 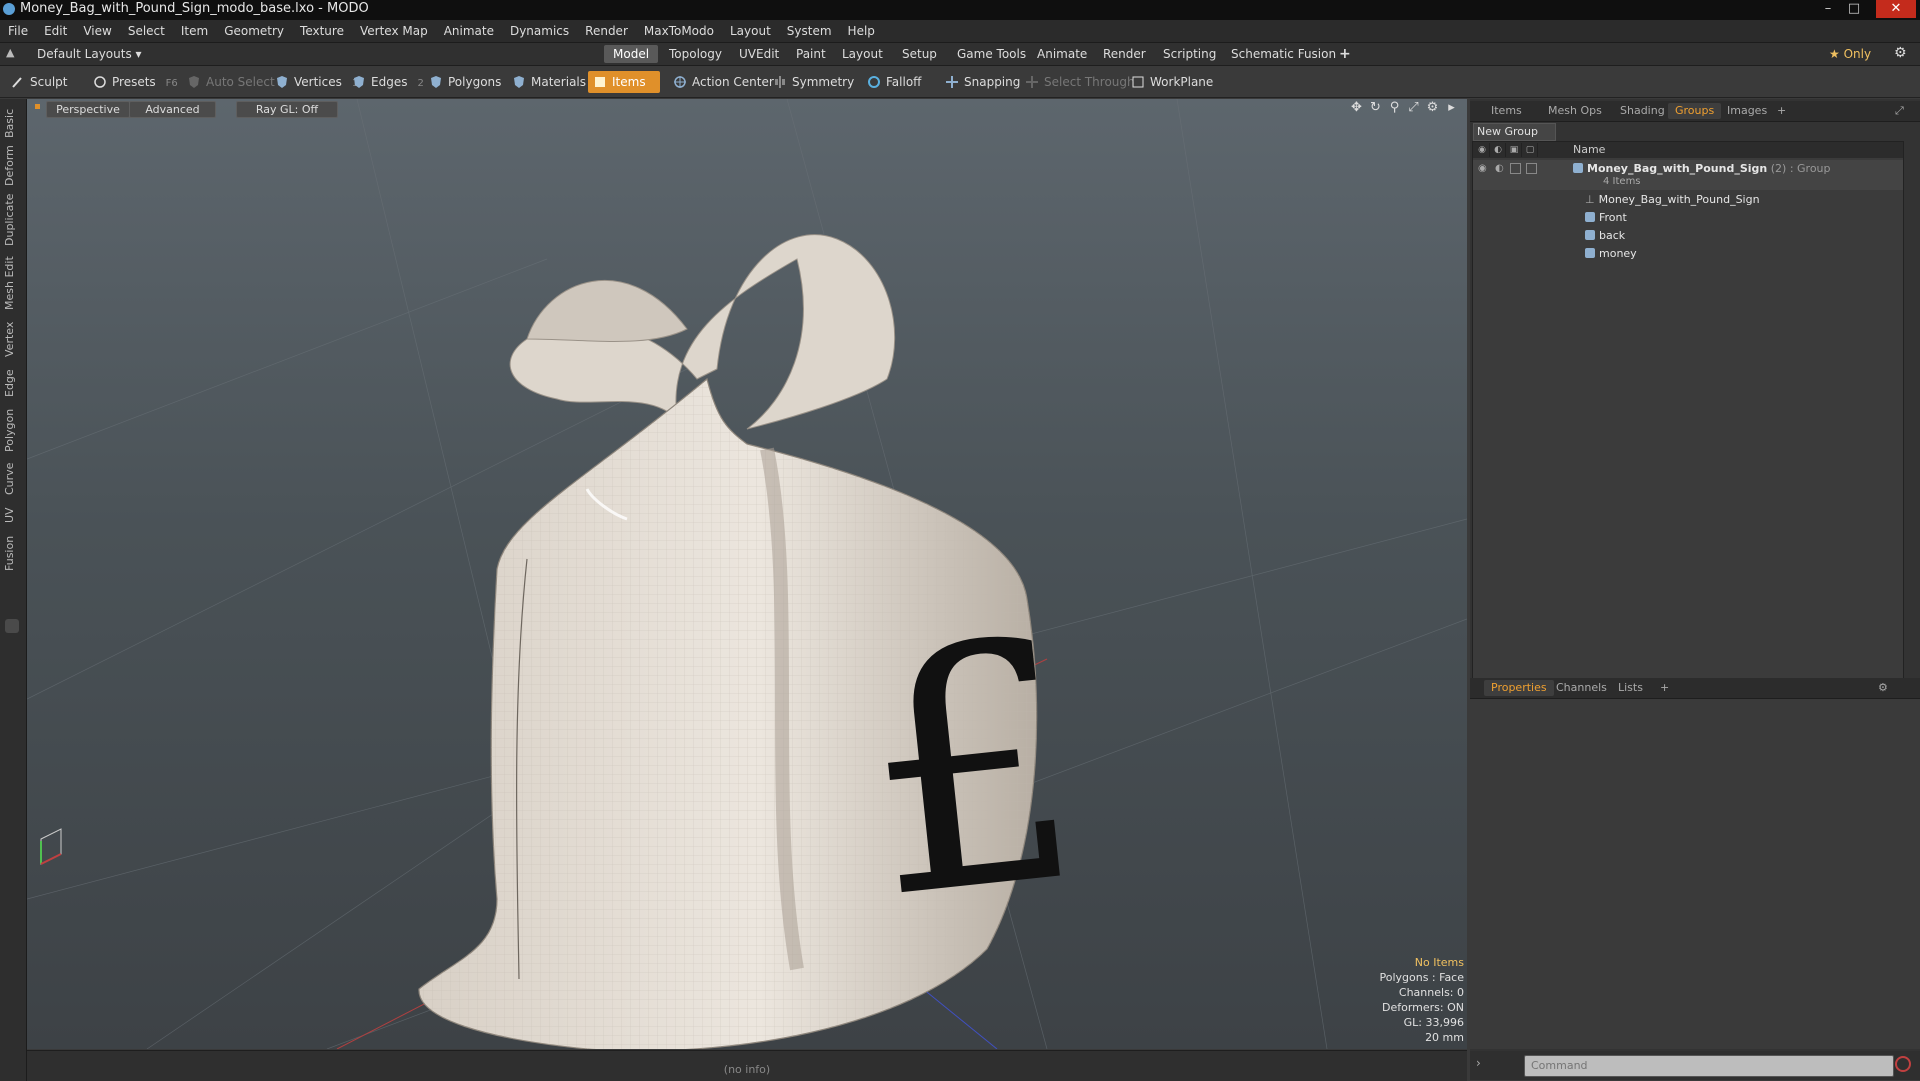 I want to click on tab-animate: Animate, so click(x=1062, y=54).